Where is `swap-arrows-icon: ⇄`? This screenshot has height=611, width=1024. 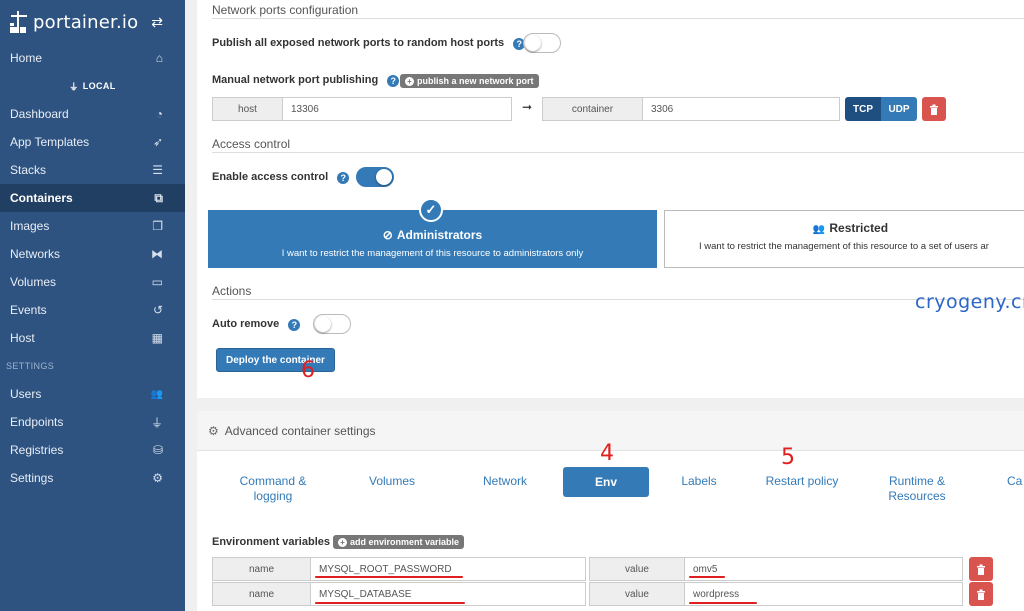
swap-arrows-icon: ⇄ is located at coordinates (157, 22).